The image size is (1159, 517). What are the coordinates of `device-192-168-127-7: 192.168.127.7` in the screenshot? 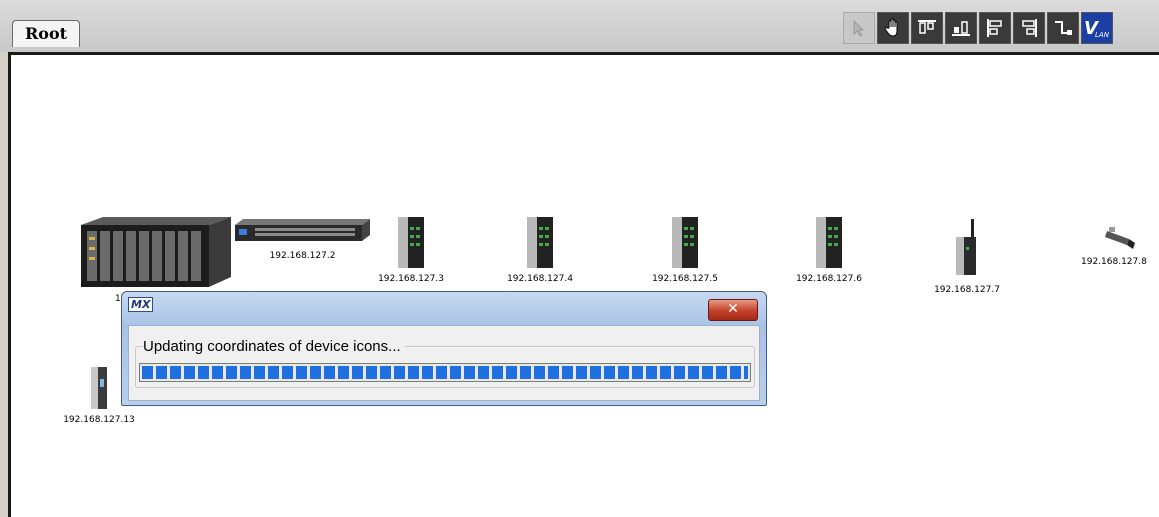 It's located at (967, 256).